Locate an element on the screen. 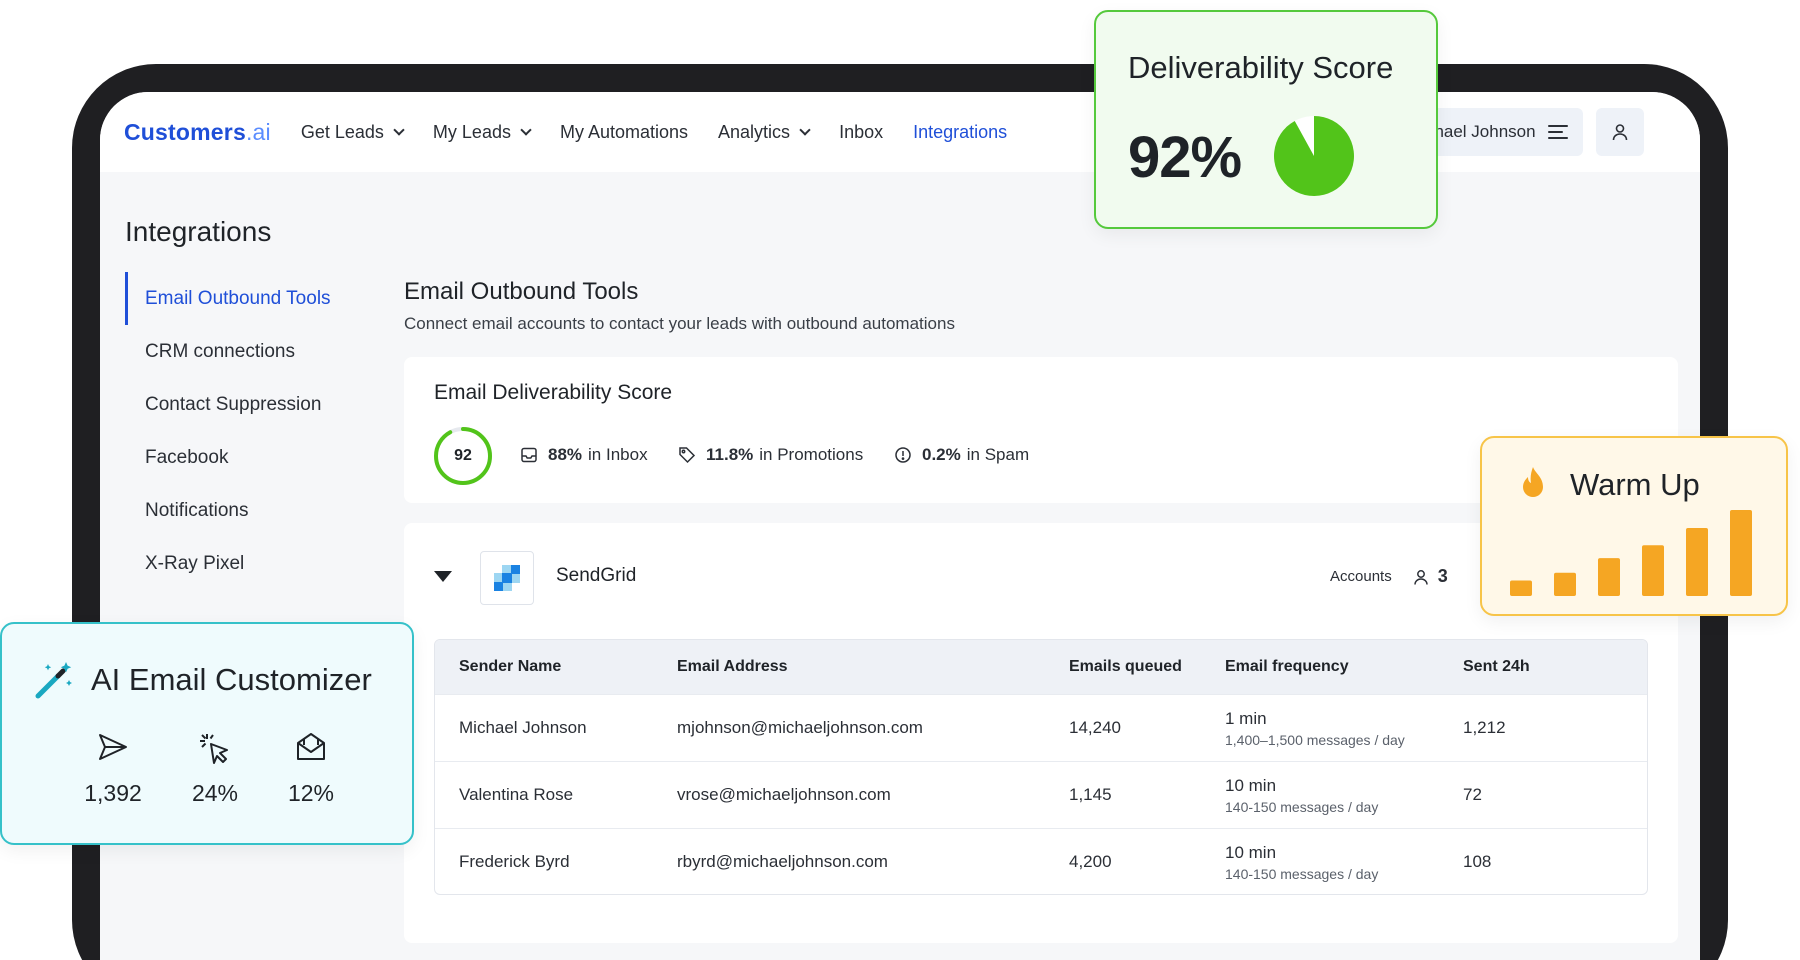 This screenshot has height=960, width=1800. ai-stat-opens: 12% is located at coordinates (311, 768).